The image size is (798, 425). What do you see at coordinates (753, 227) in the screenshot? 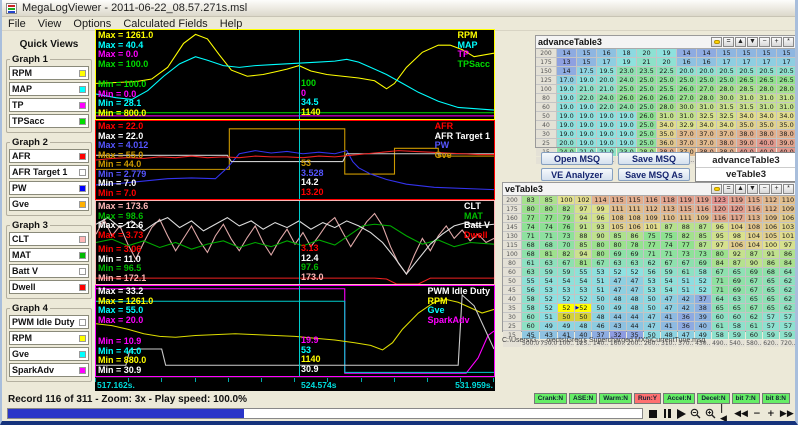
I see `table-cell: 108` at bounding box center [753, 227].